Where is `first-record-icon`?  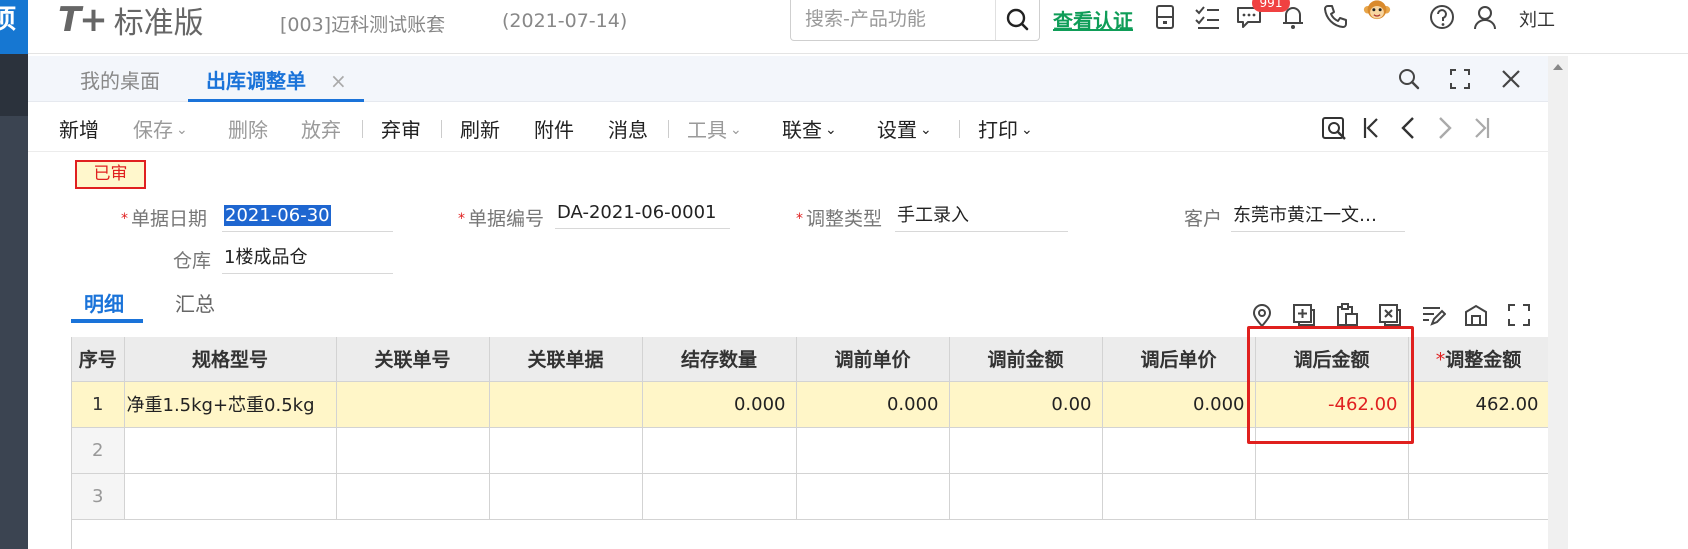 first-record-icon is located at coordinates (1371, 128).